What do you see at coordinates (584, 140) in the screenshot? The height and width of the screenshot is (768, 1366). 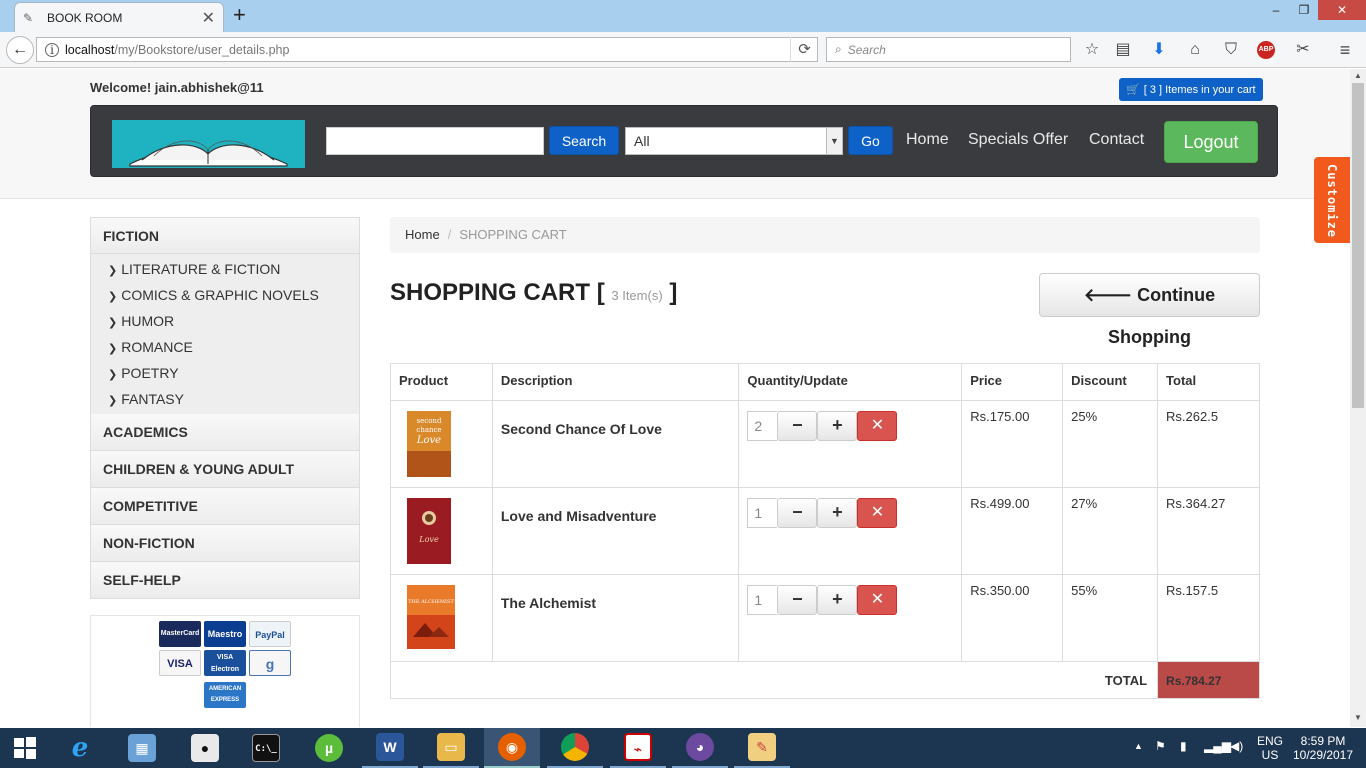 I see `search-button: Search` at bounding box center [584, 140].